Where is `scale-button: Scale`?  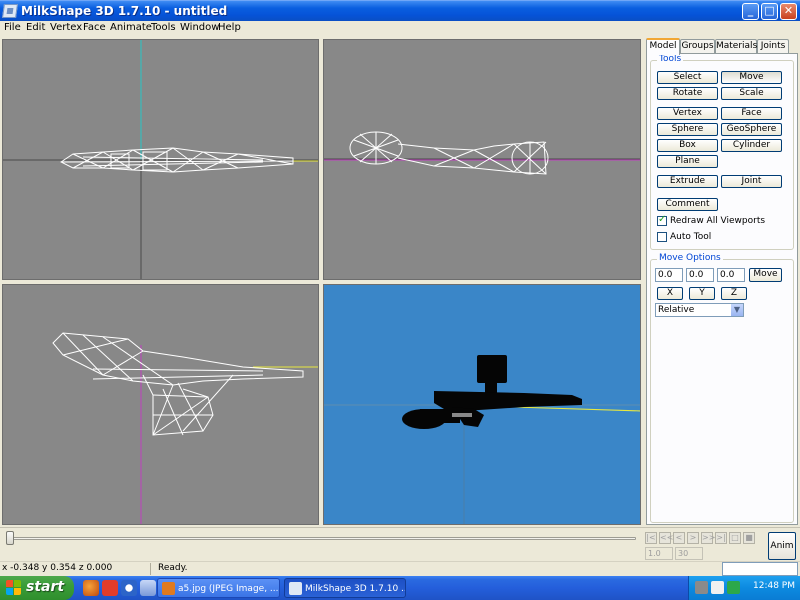 scale-button: Scale is located at coordinates (751, 93).